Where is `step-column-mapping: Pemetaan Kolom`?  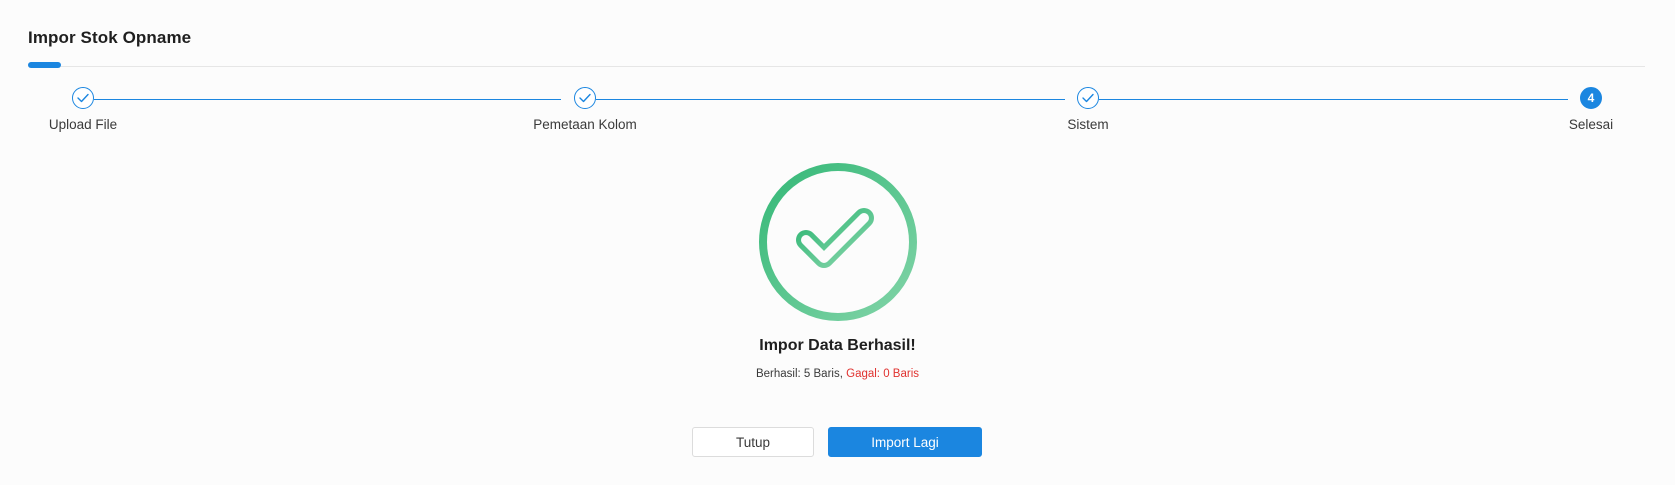 step-column-mapping: Pemetaan Kolom is located at coordinates (585, 109).